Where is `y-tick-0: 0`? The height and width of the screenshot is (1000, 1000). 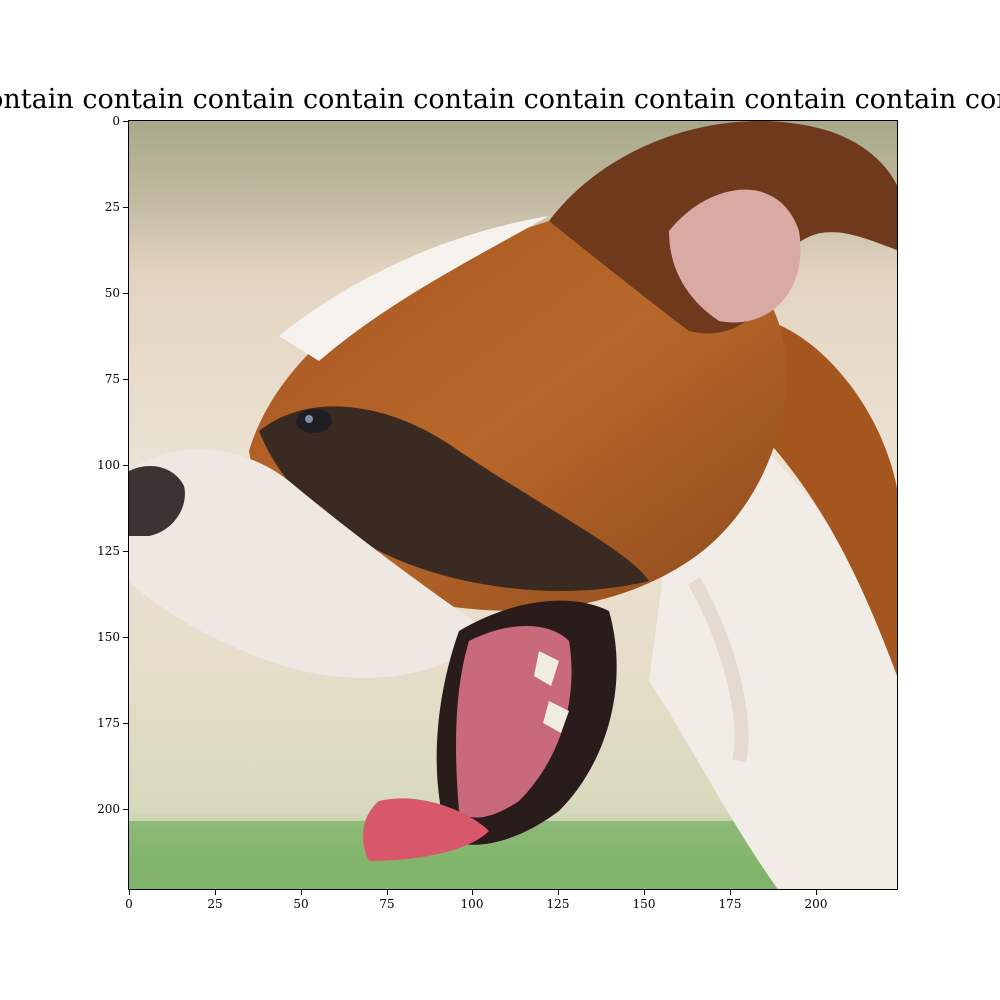 y-tick-0: 0 is located at coordinates (99, 121).